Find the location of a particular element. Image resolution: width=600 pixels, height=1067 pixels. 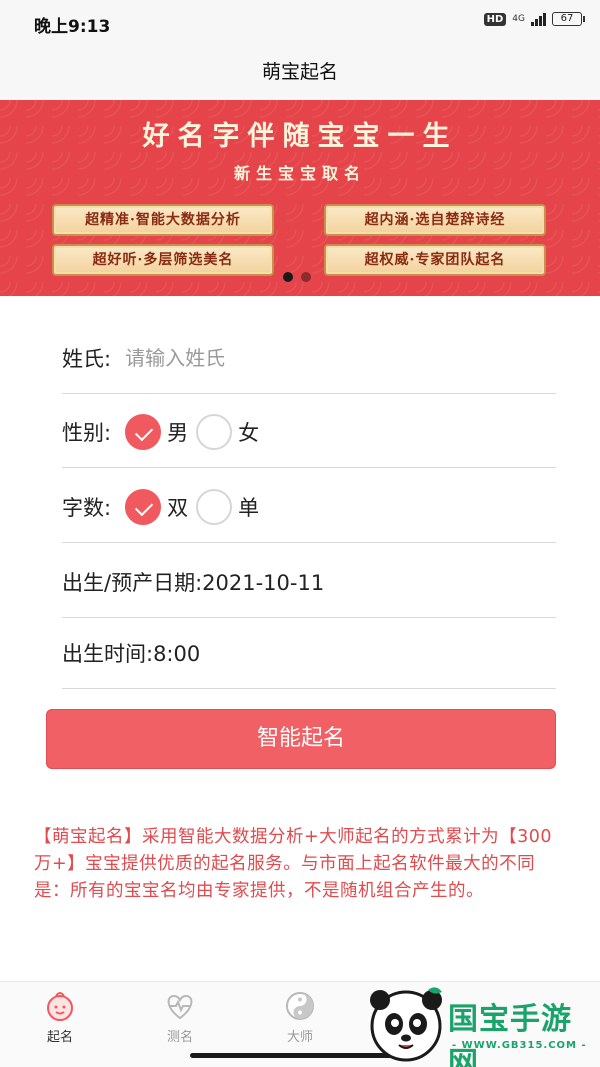

carousel-dot-active is located at coordinates (288, 277).